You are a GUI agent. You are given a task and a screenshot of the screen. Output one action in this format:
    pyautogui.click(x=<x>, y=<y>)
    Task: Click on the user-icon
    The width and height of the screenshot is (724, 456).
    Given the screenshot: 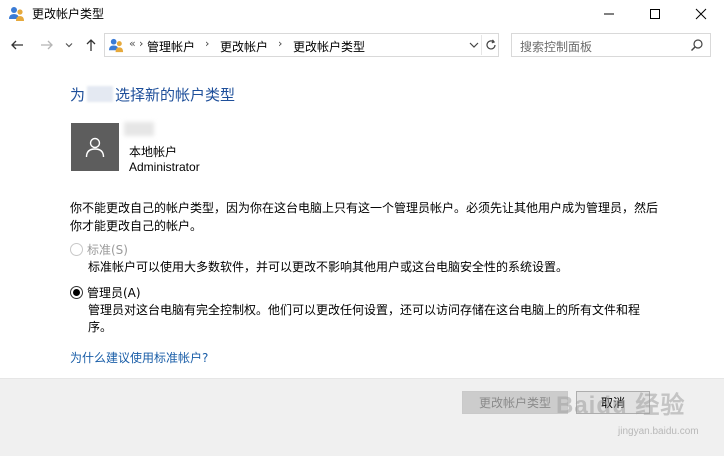 What is the action you would take?
    pyautogui.click(x=95, y=147)
    